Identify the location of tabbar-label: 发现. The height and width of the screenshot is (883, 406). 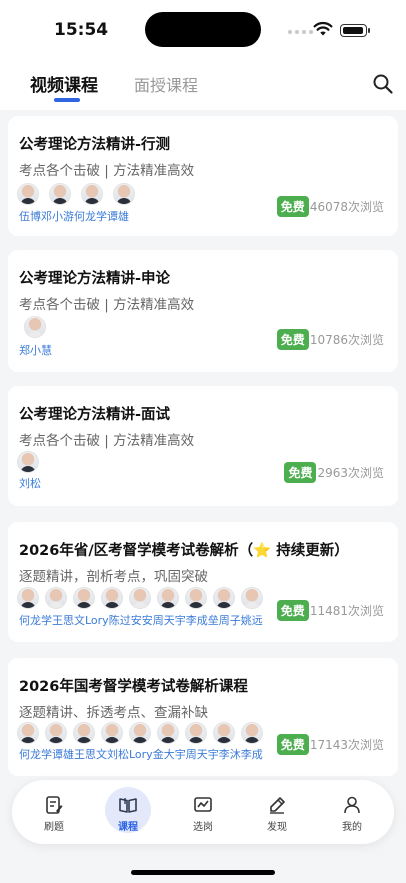
(277, 827).